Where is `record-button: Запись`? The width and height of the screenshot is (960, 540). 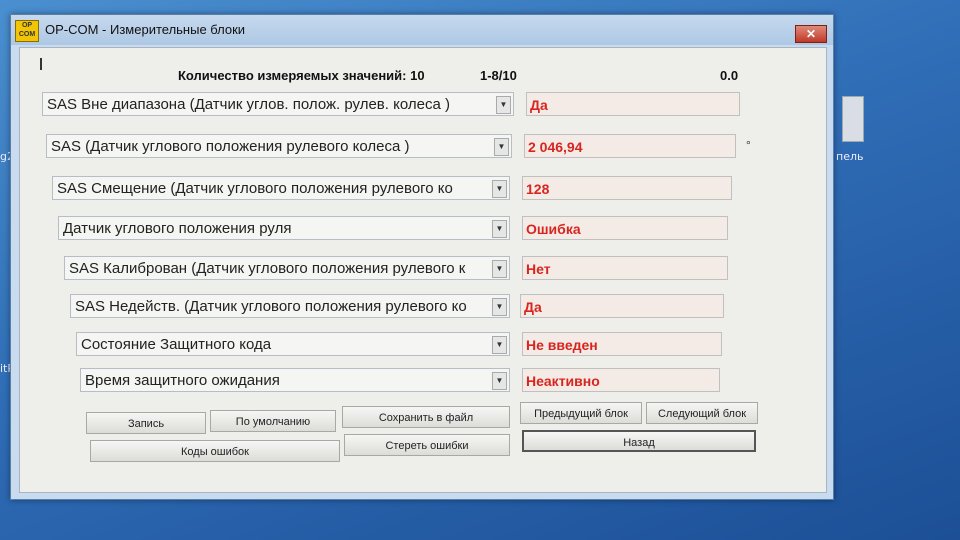
record-button: Запись is located at coordinates (146, 423).